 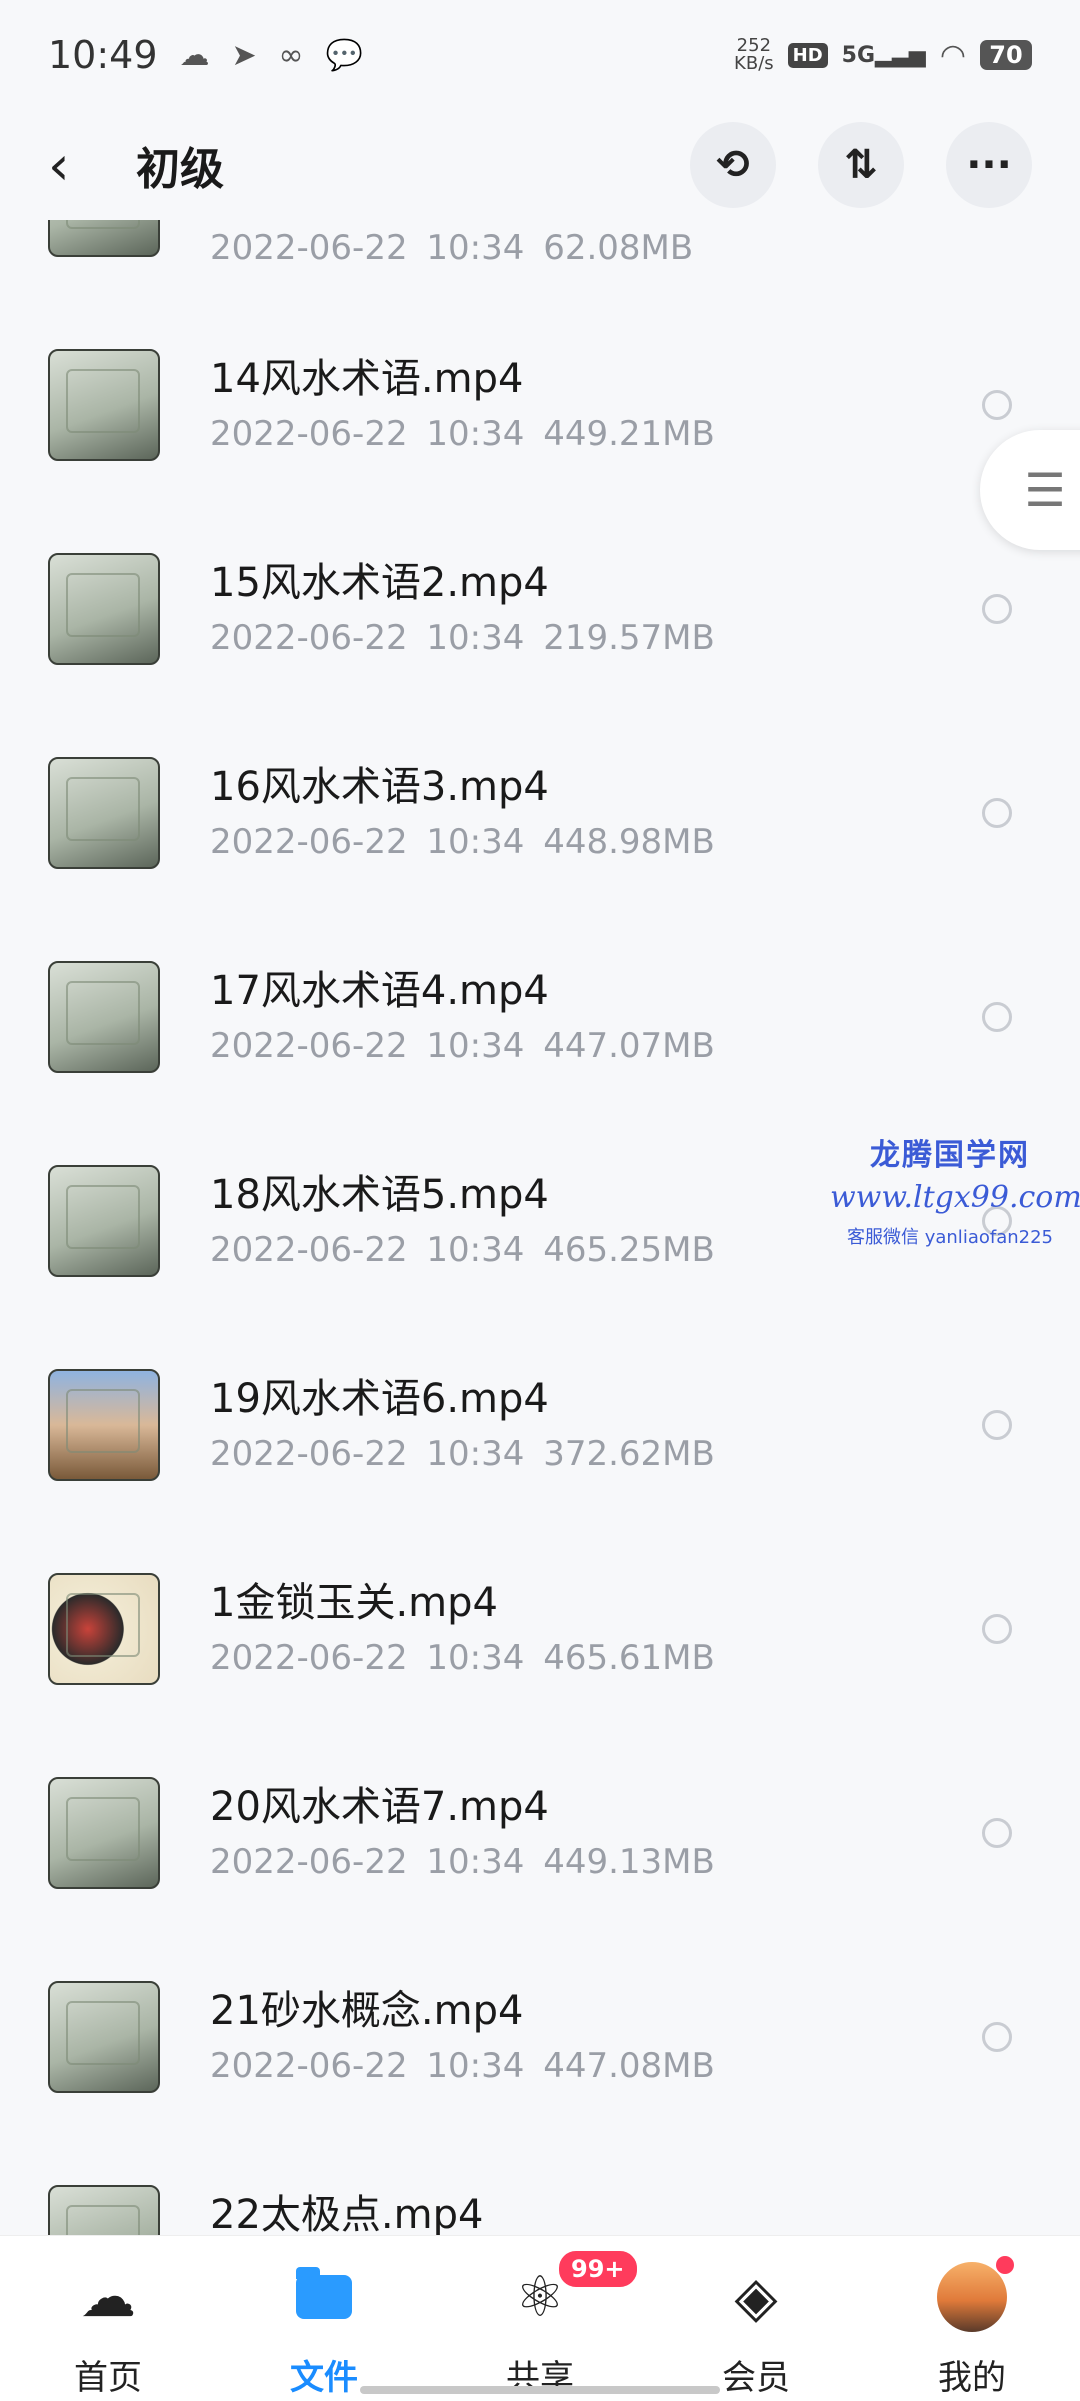 I want to click on file-name: 16风水术语3.mp4, so click(x=379, y=787).